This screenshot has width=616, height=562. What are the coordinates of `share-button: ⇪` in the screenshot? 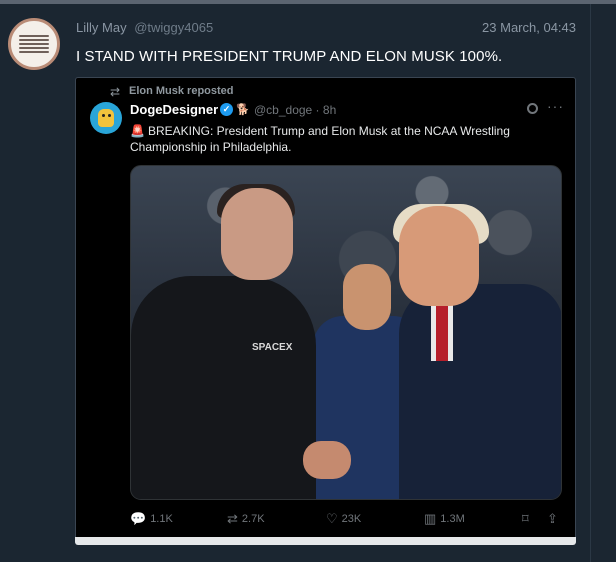 It's located at (552, 519).